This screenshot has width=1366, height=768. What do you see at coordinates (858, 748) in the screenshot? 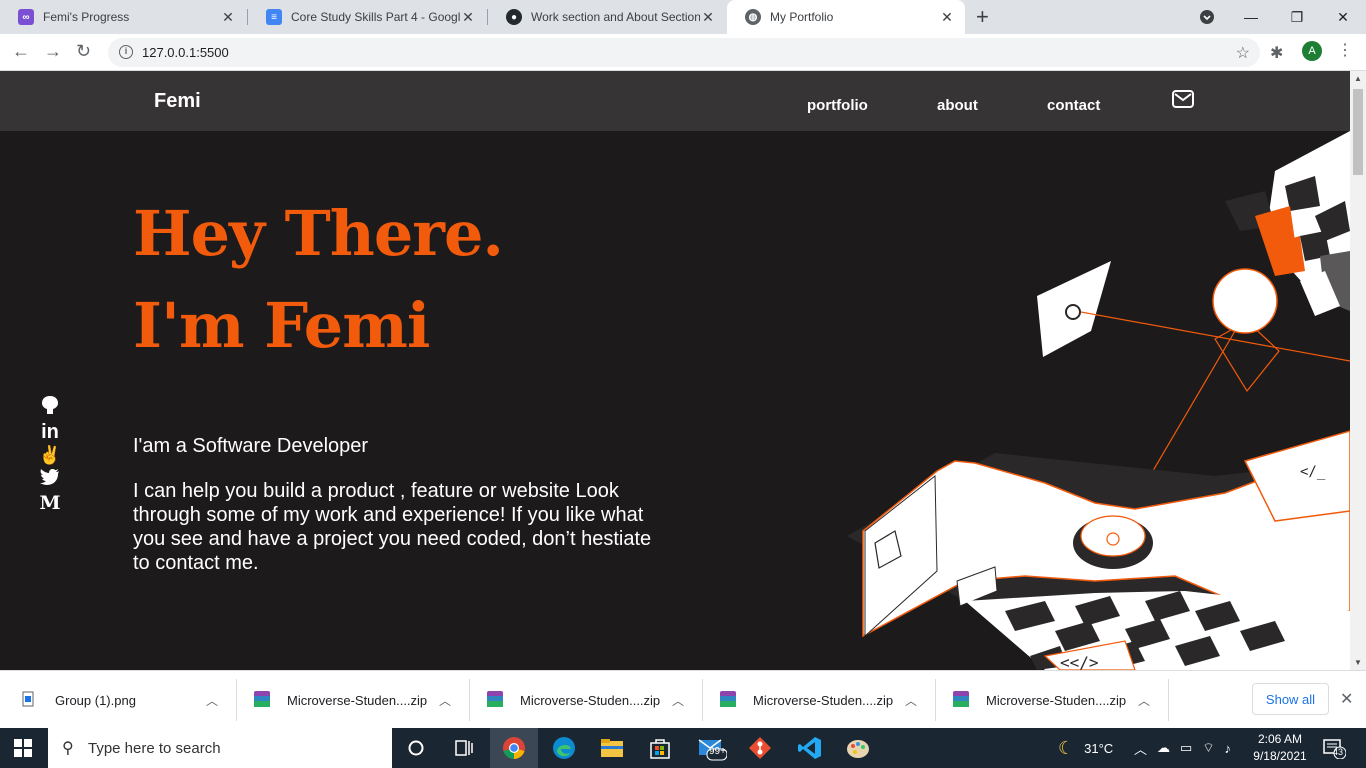
I see `paint-icon` at bounding box center [858, 748].